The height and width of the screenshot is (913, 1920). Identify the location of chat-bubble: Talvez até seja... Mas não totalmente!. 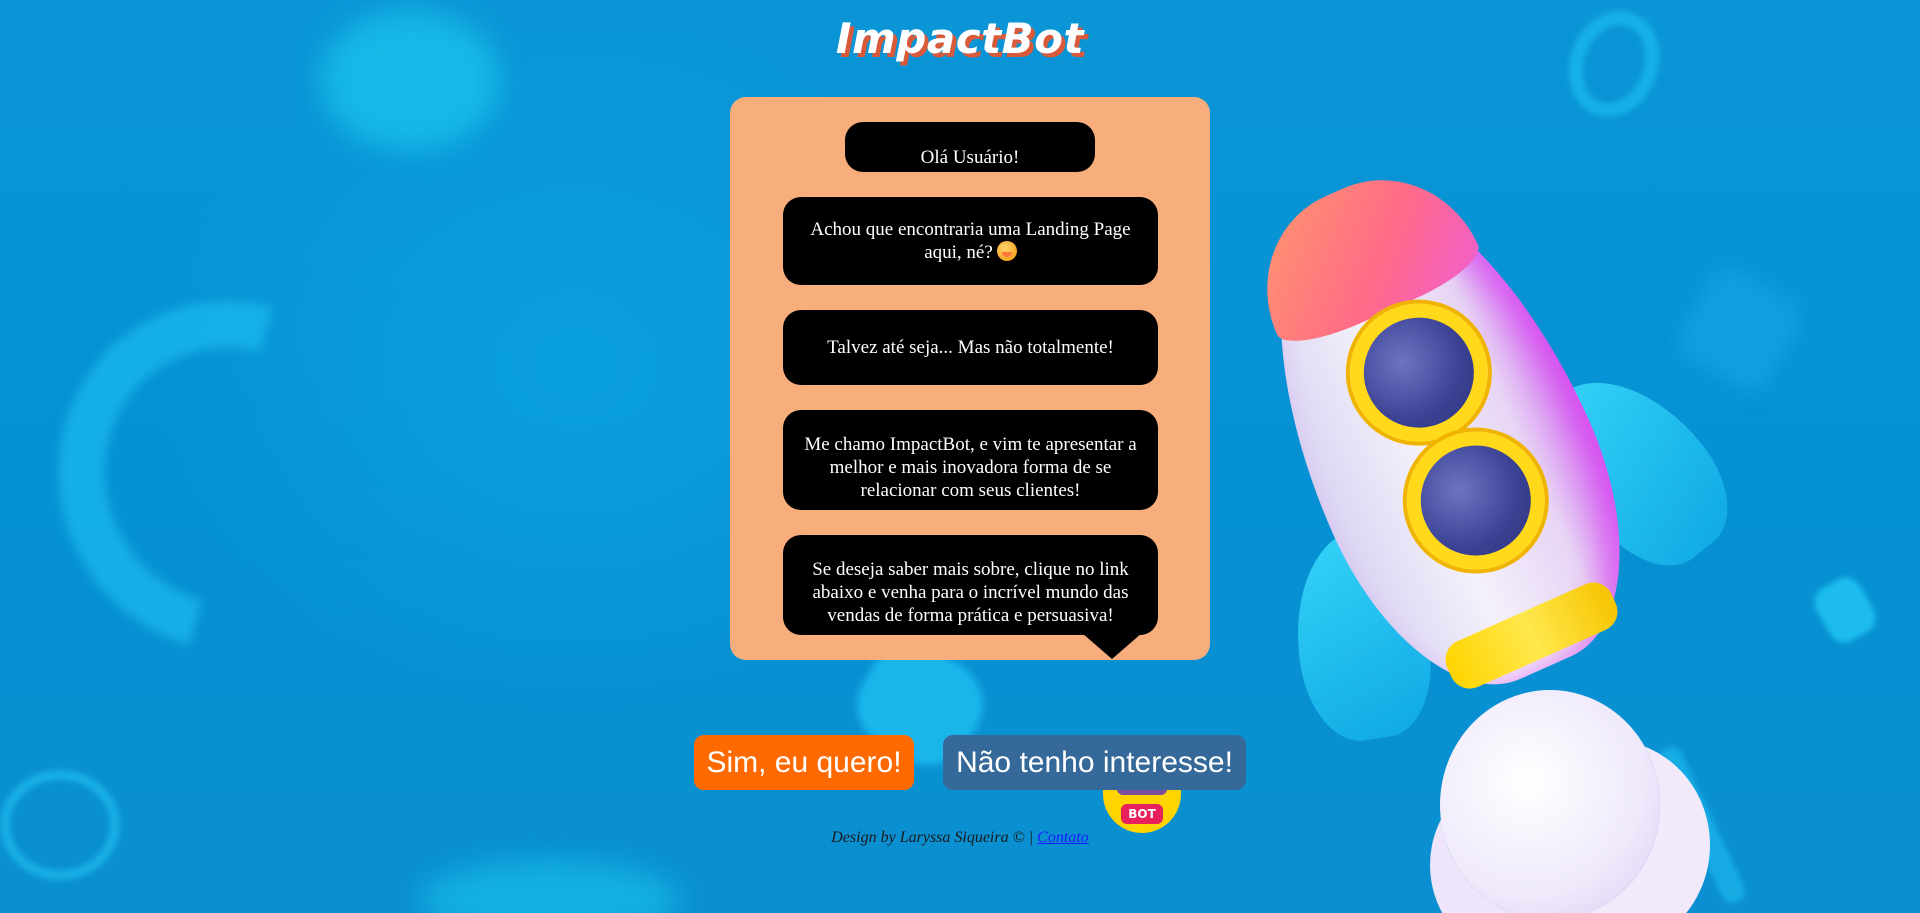
(970, 347).